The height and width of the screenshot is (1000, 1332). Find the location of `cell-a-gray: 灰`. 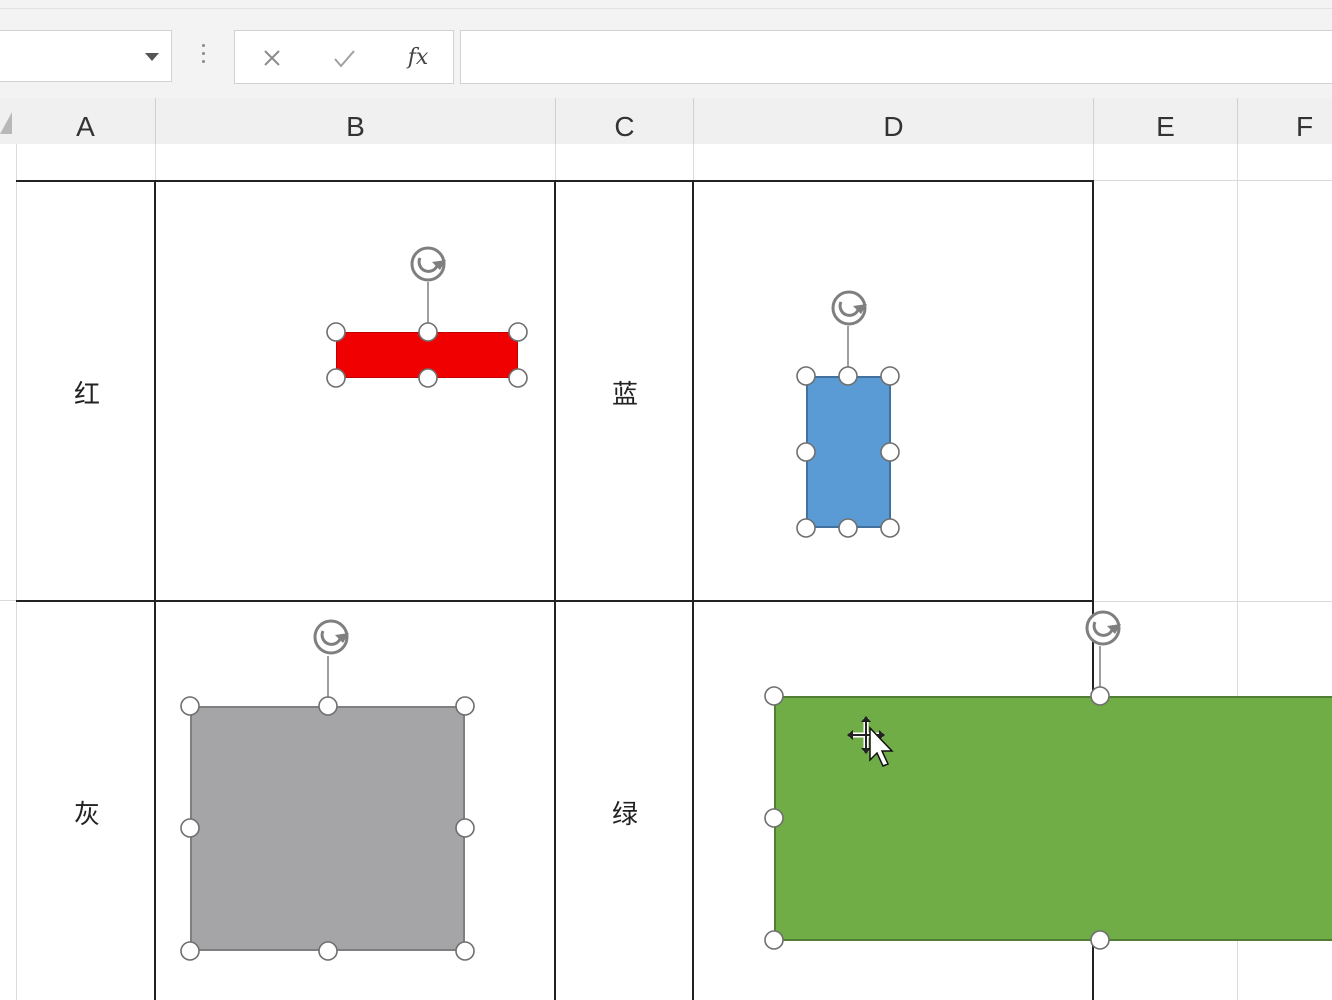

cell-a-gray: 灰 is located at coordinates (87, 812).